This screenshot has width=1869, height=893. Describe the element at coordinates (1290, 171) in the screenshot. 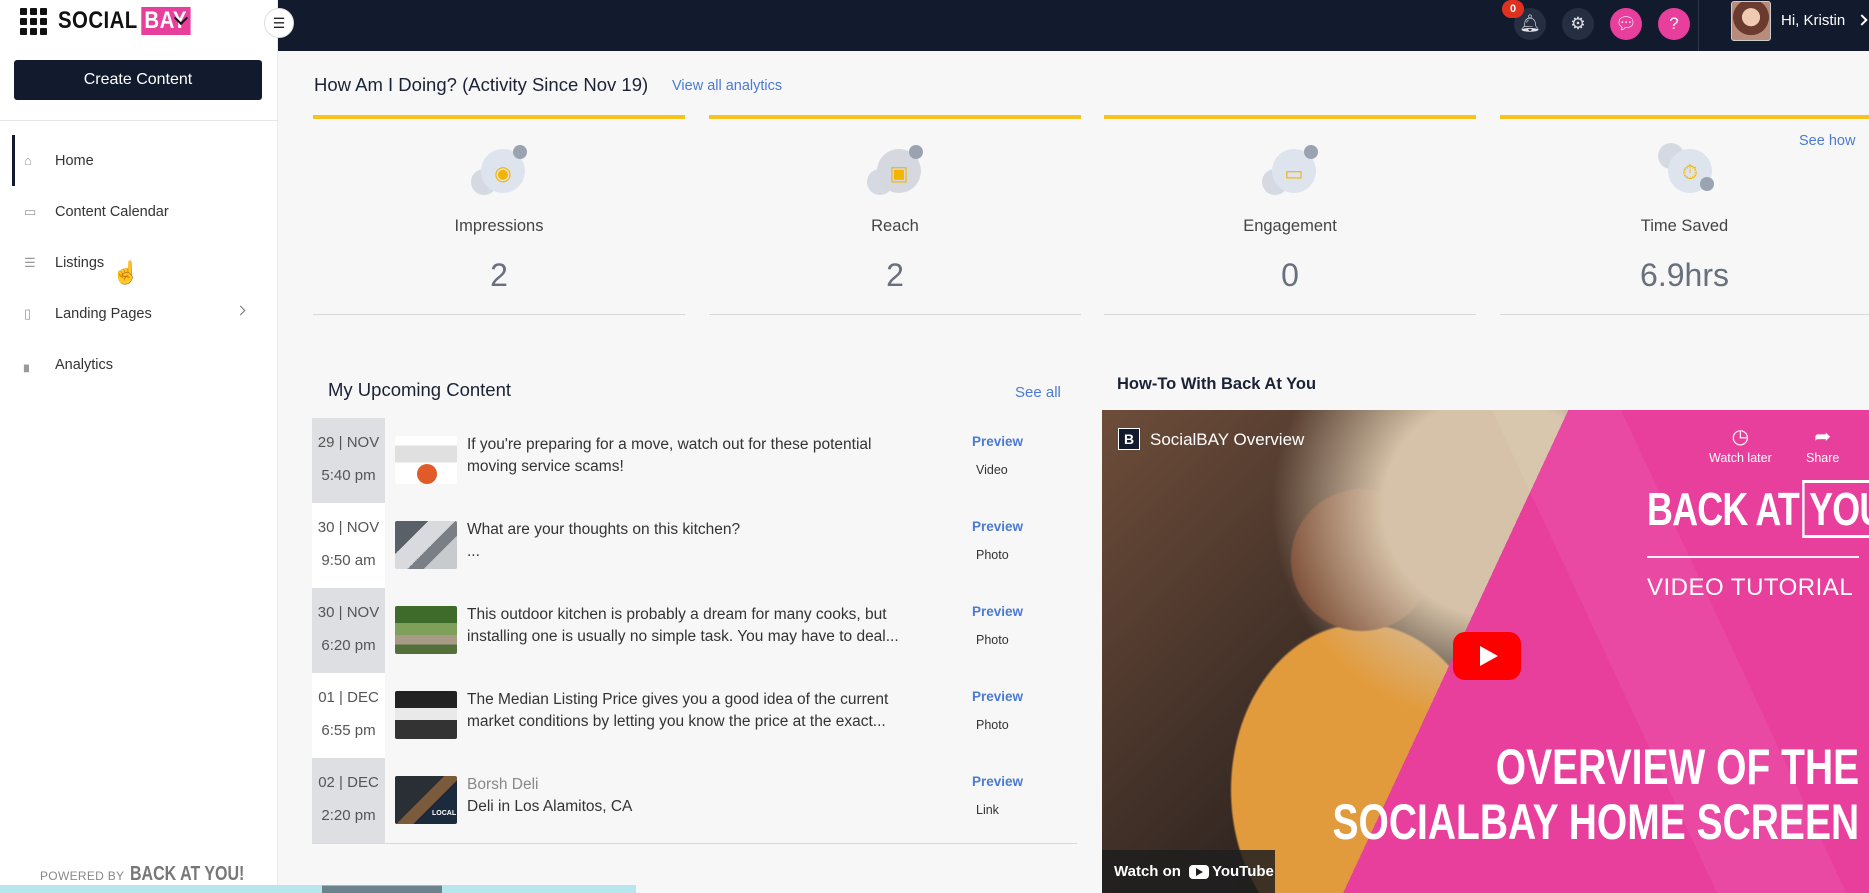

I see `engagement-icon: ▭` at that location.